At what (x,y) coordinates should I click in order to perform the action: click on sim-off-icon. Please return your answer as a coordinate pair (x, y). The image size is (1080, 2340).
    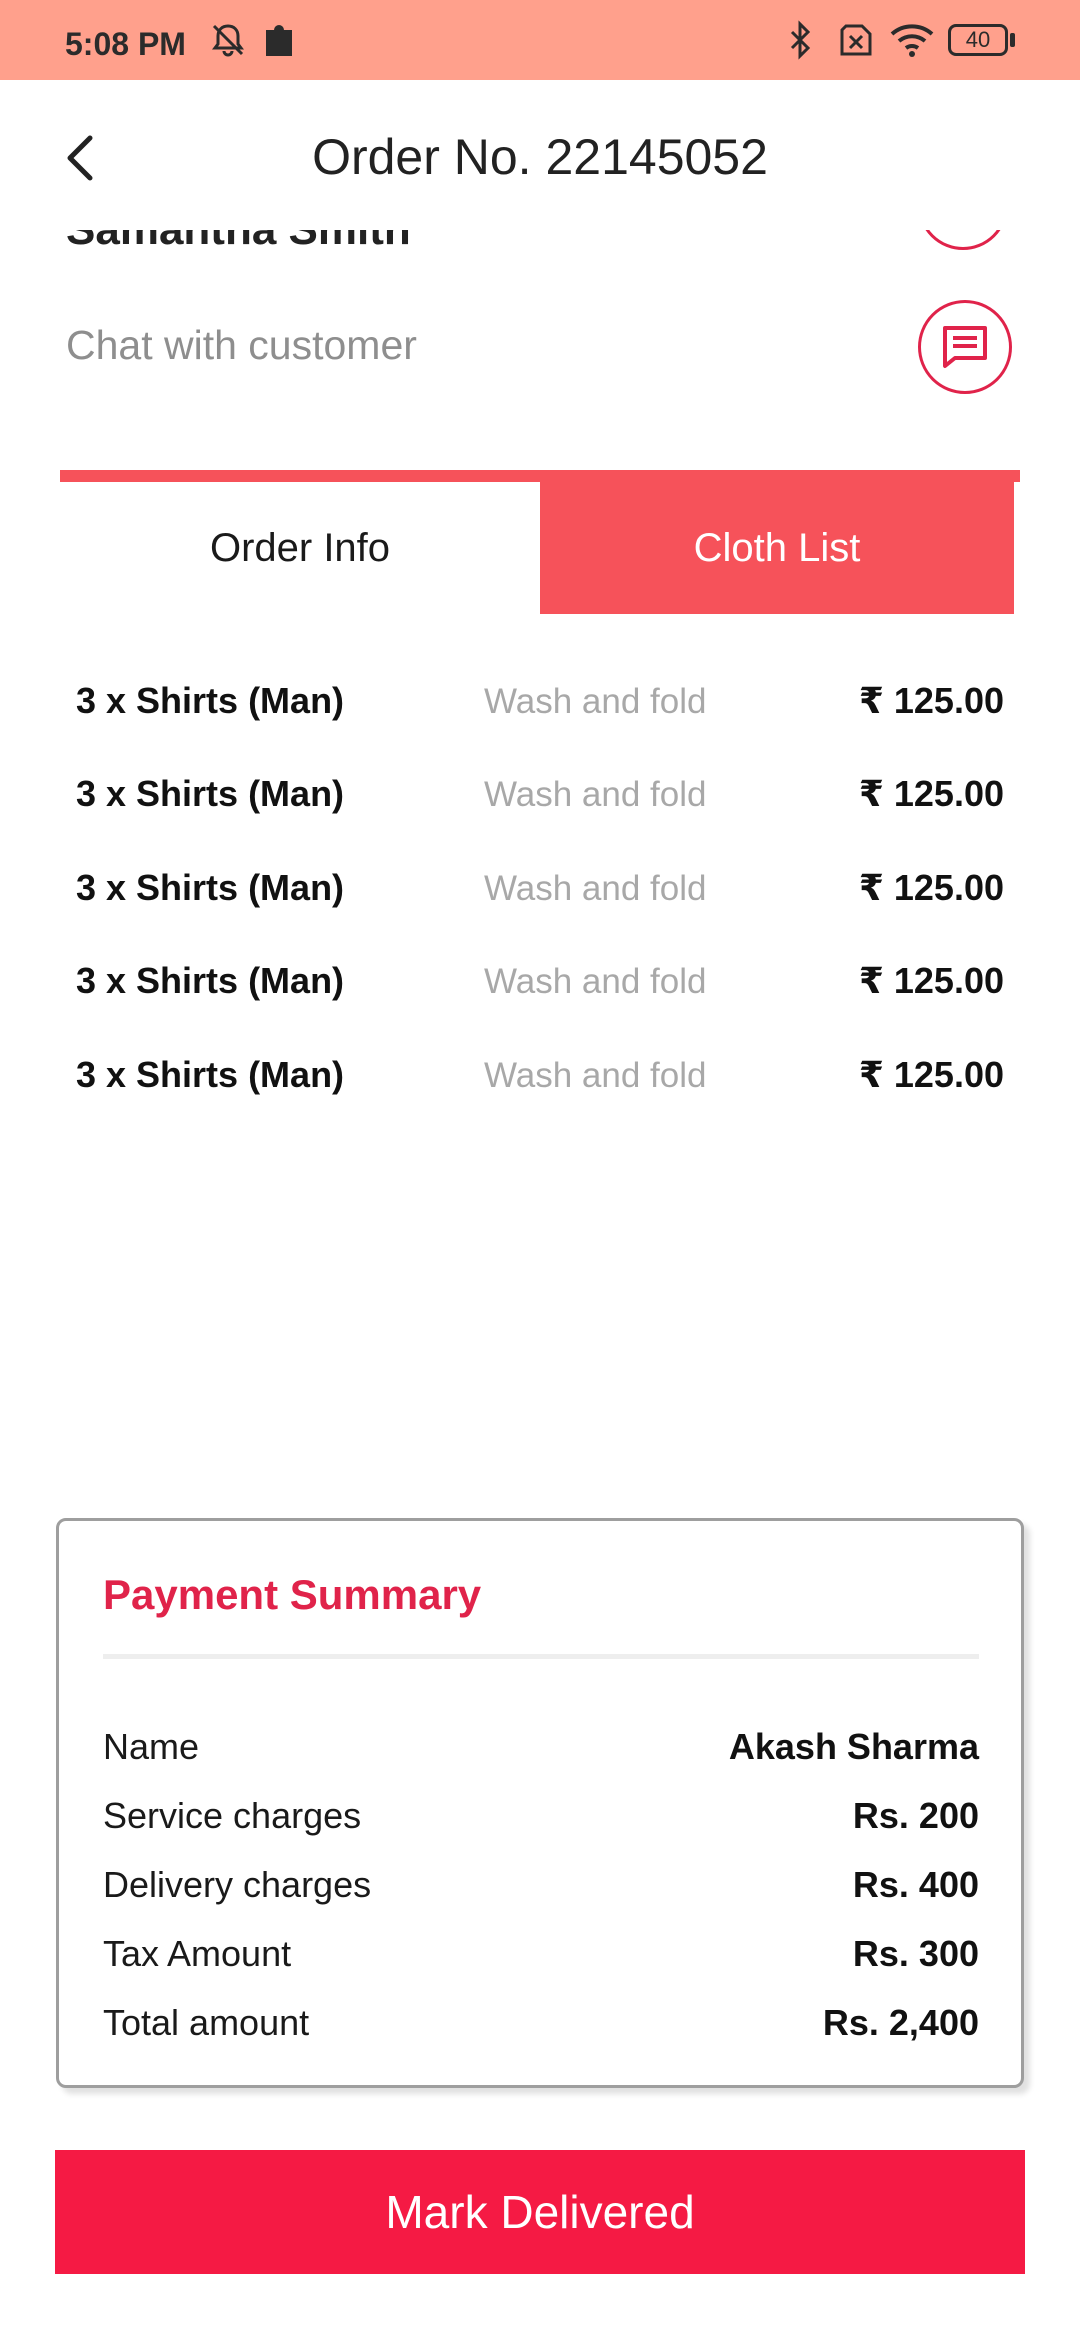
    Looking at the image, I should click on (856, 40).